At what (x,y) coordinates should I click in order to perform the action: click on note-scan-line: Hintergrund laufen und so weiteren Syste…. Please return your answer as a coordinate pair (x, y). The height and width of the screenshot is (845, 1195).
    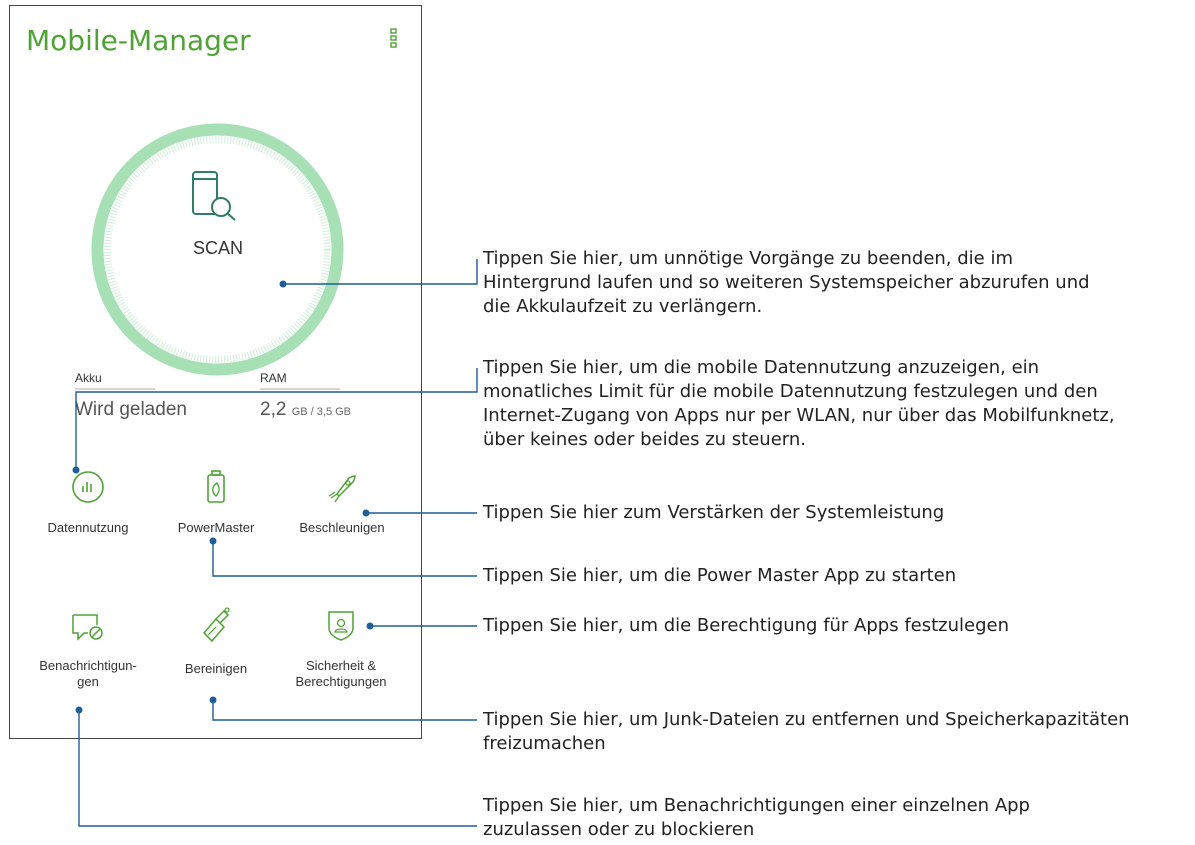
    Looking at the image, I should click on (786, 282).